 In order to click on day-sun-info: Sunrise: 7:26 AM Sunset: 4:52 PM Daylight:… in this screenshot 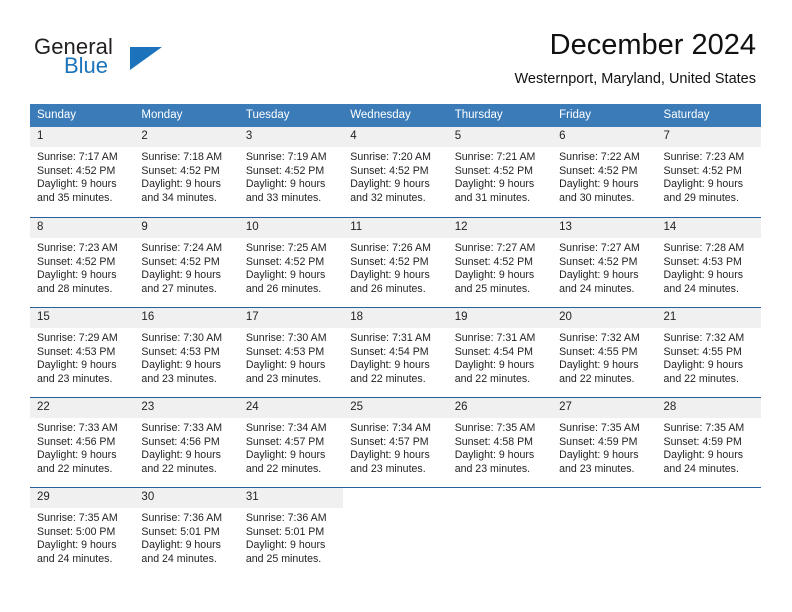, I will do `click(395, 267)`.